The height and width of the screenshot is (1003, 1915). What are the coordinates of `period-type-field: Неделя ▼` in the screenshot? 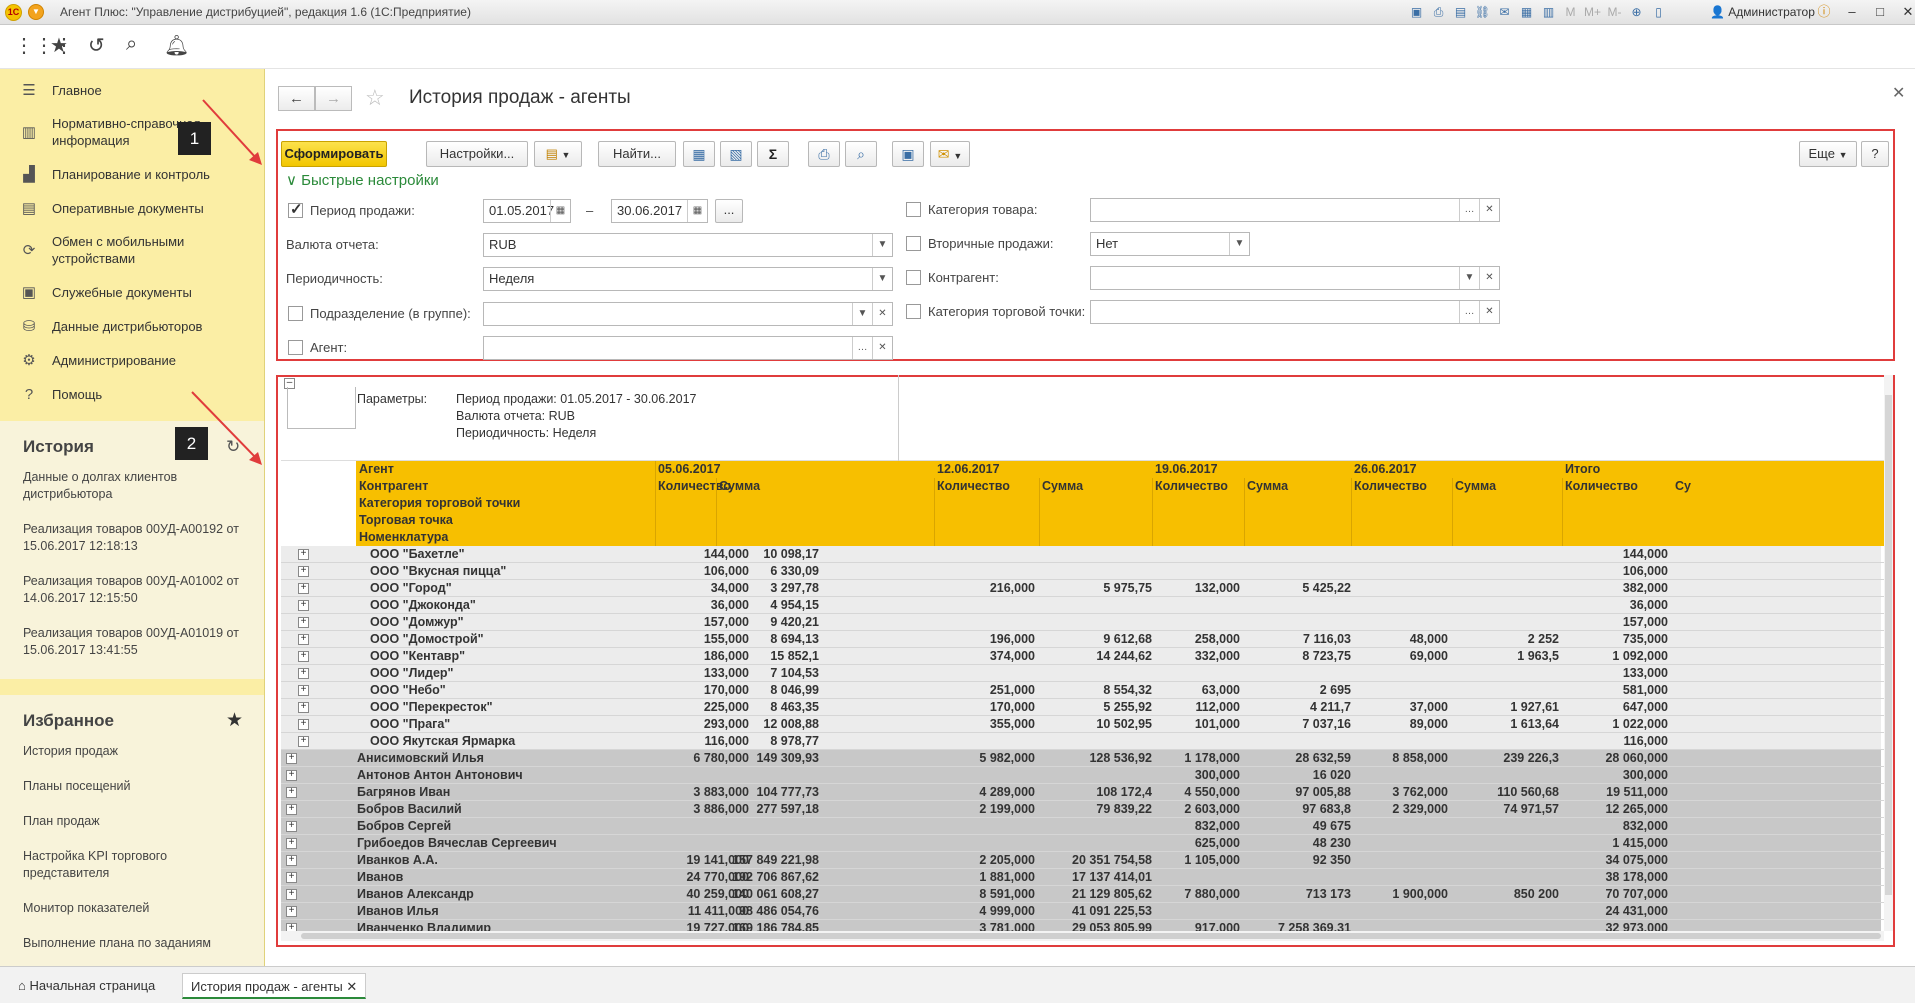 It's located at (688, 279).